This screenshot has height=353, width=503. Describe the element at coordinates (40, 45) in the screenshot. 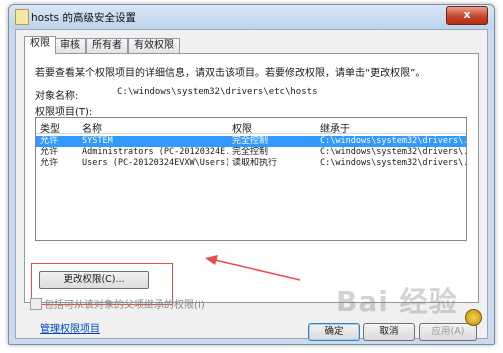

I see `tab-permissions: 权限` at that location.